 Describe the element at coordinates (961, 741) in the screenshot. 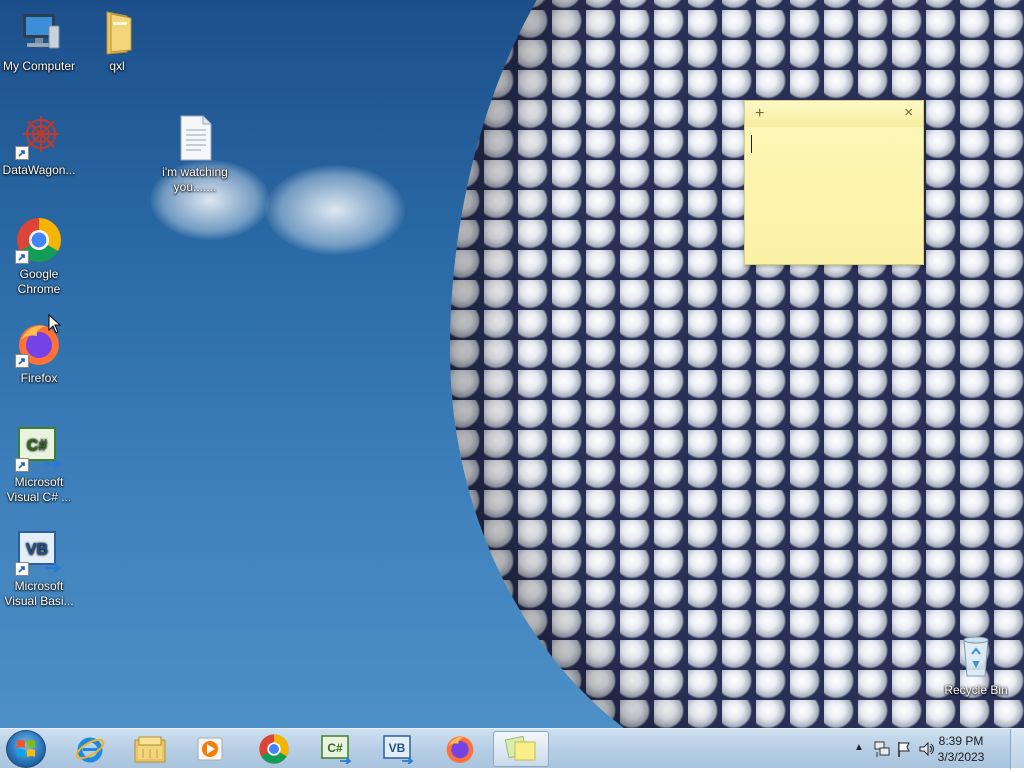

I see `clock-time: 8:39 PM` at that location.